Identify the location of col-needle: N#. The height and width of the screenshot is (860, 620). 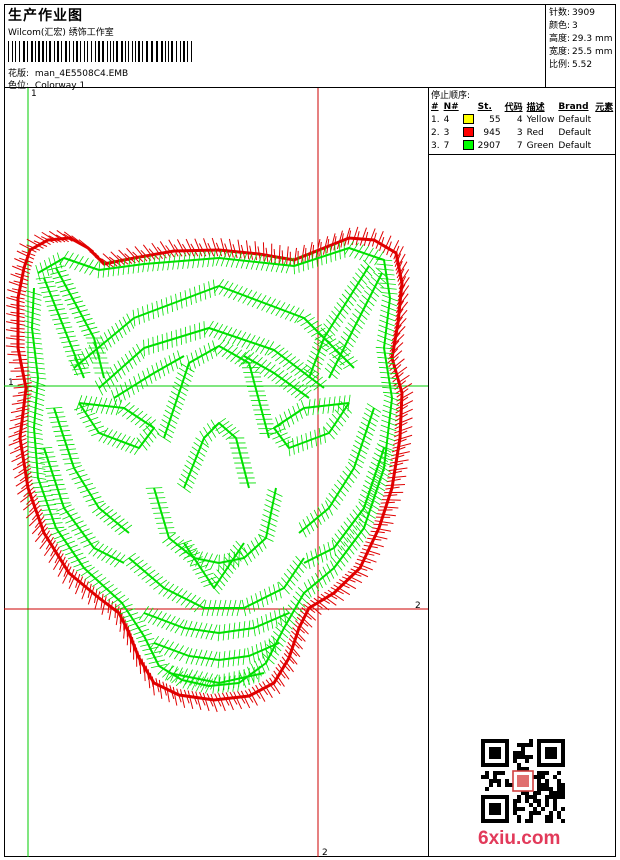
(451, 106).